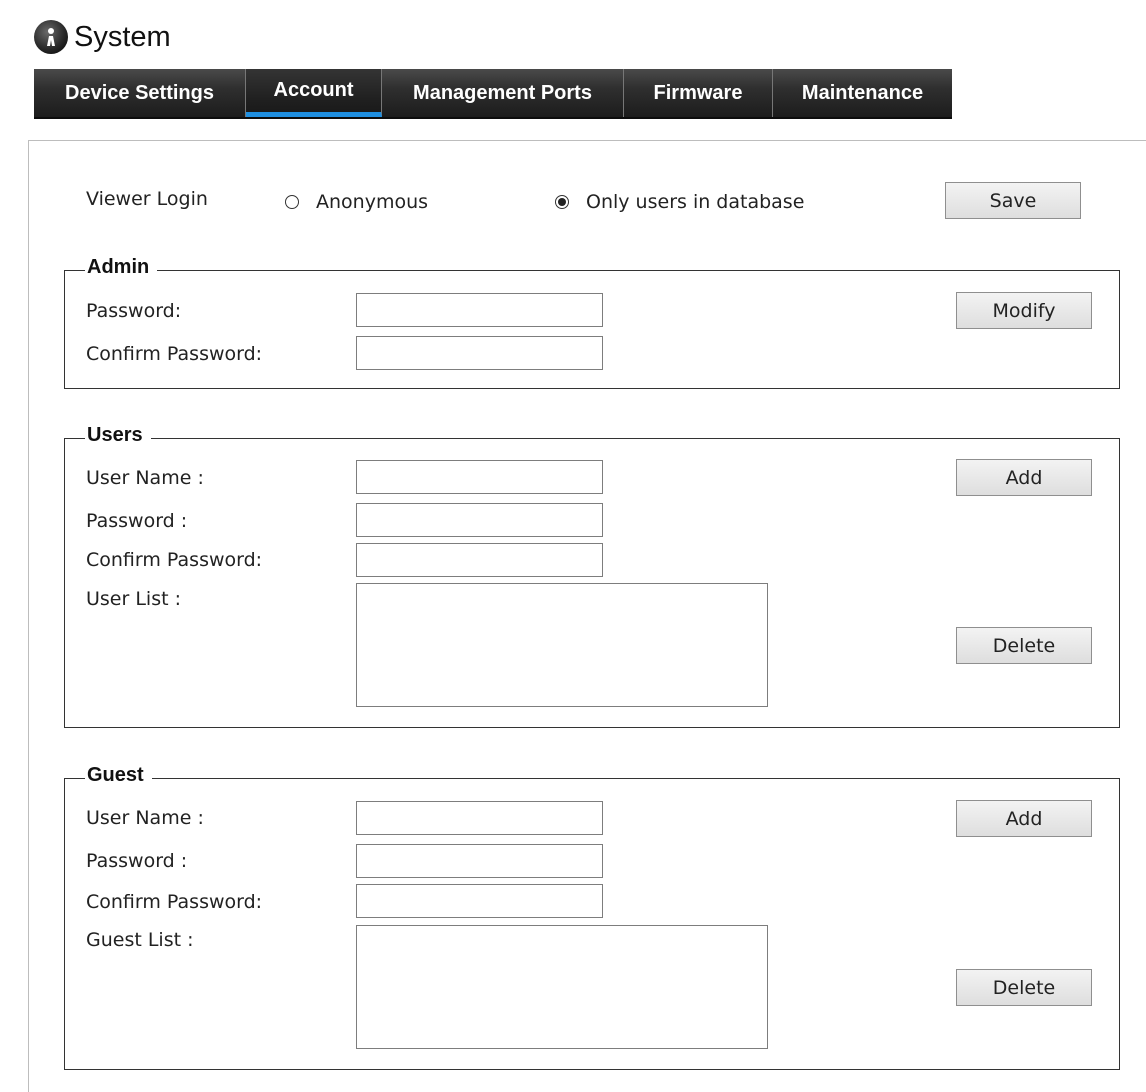 The height and width of the screenshot is (1092, 1146). Describe the element at coordinates (479, 818) in the screenshot. I see `guest-username-input` at that location.